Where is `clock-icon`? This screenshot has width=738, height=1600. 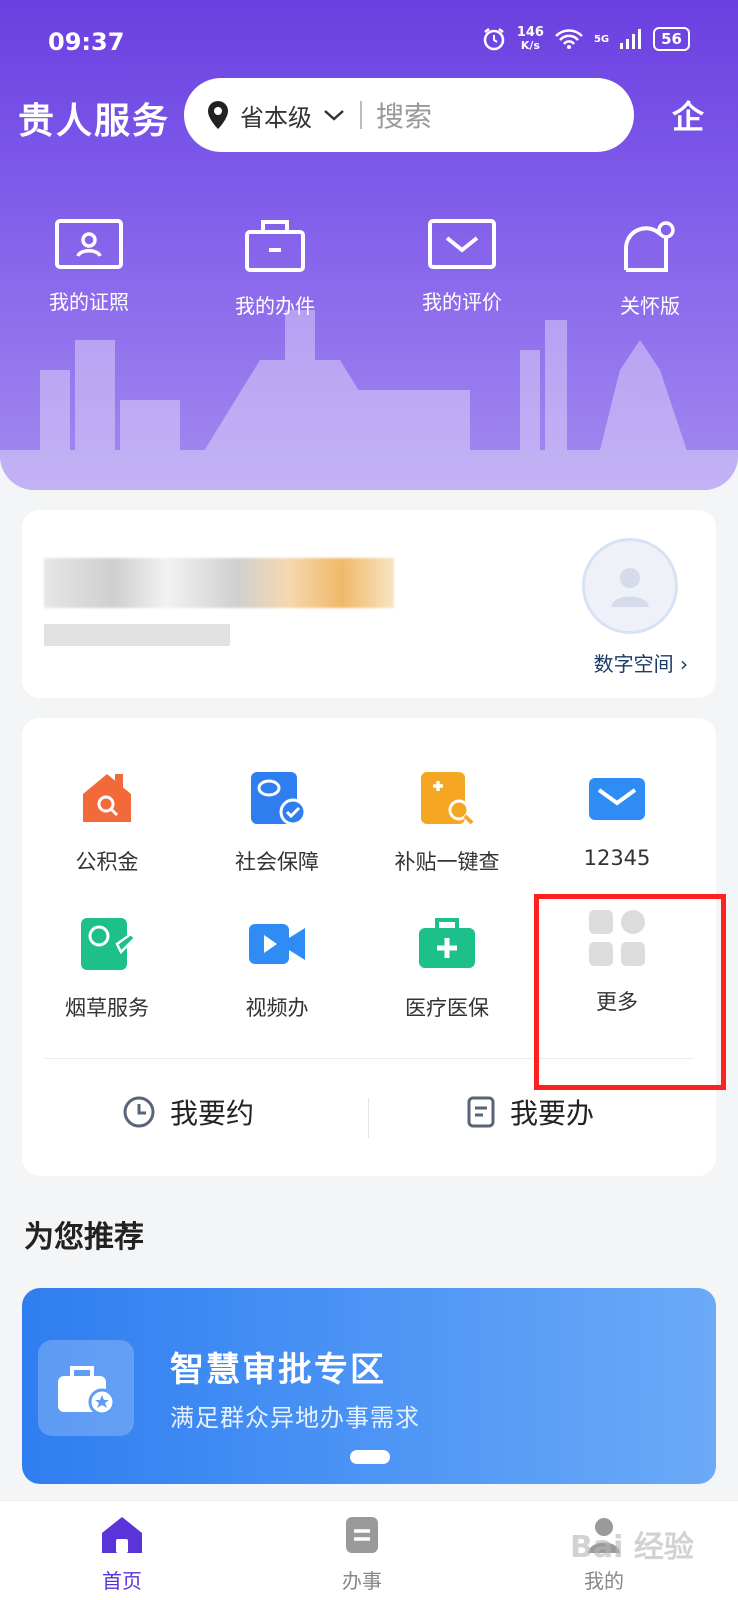 clock-icon is located at coordinates (139, 1112).